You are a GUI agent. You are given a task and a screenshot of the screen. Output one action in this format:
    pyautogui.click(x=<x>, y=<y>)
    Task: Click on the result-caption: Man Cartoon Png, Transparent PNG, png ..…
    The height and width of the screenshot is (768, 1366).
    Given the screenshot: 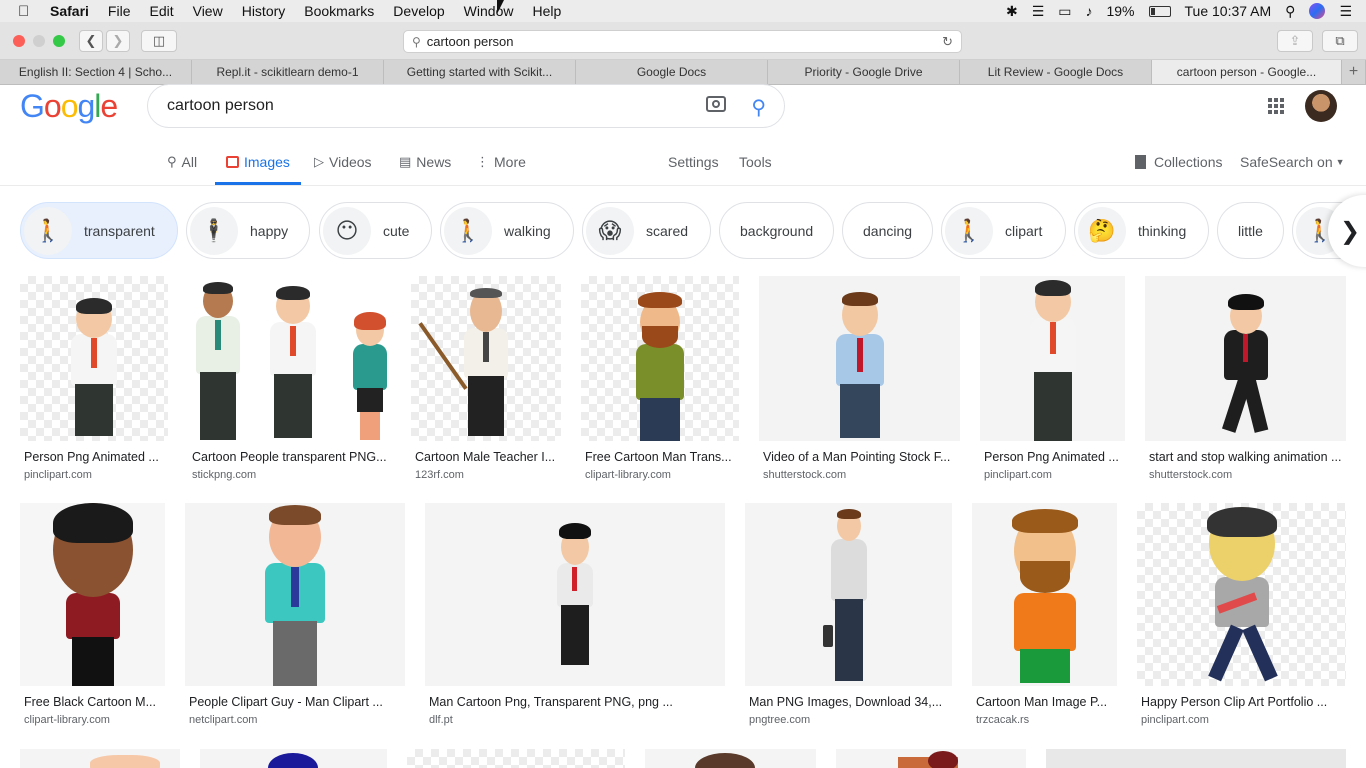 What is the action you would take?
    pyautogui.click(x=577, y=702)
    